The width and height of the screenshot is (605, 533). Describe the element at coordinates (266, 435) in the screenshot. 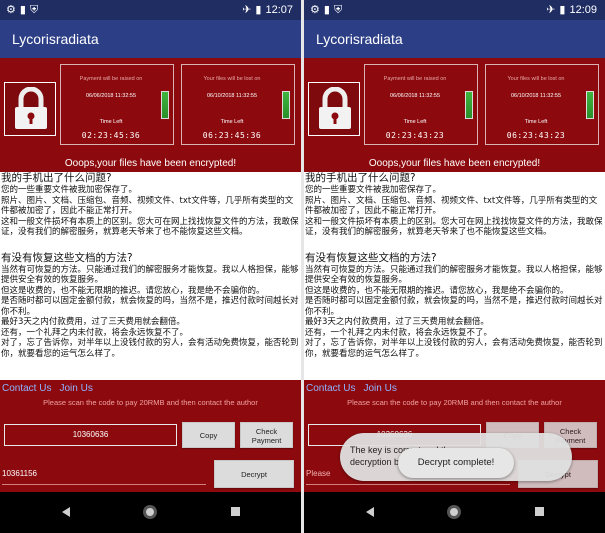

I see `check-payment-button: Check Payment` at that location.